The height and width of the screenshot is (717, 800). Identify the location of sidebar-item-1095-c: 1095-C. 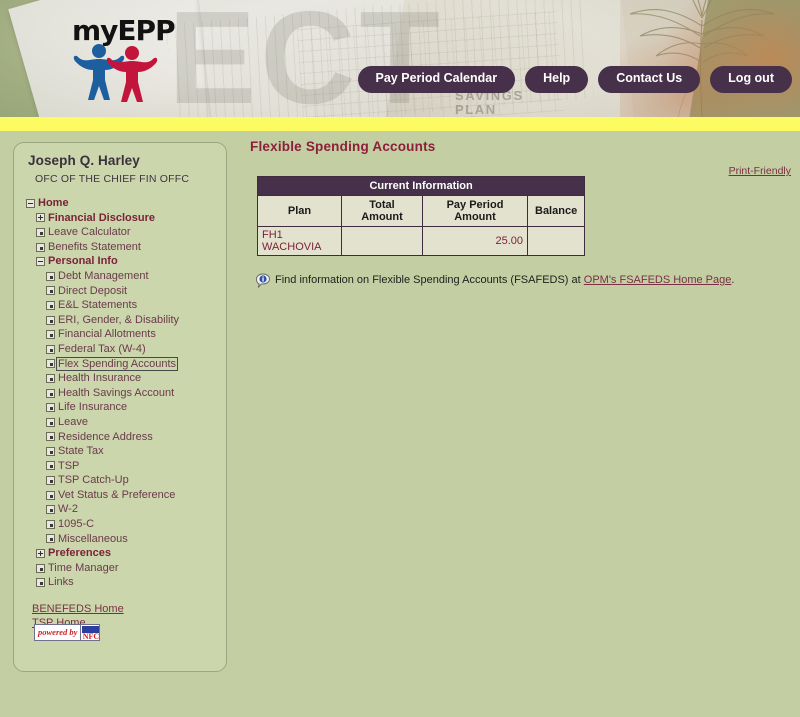
(120, 524).